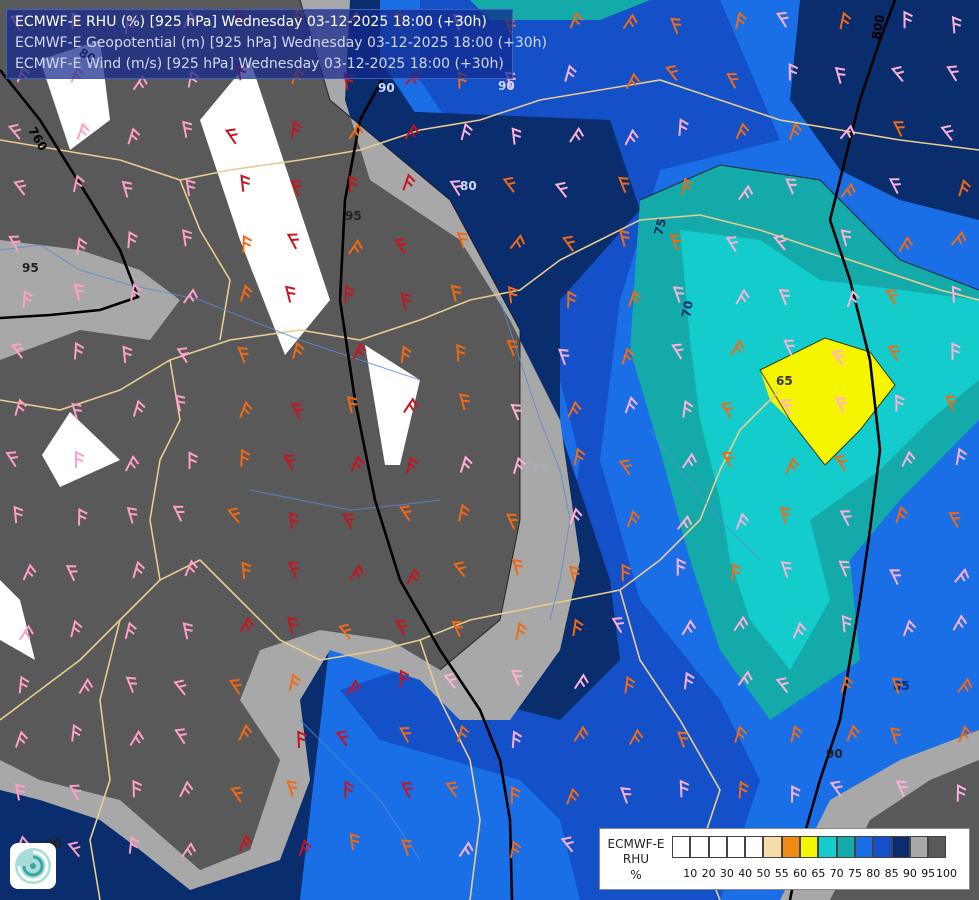 Image resolution: width=979 pixels, height=900 pixels. What do you see at coordinates (946, 873) in the screenshot?
I see `legend-tick-label: 100` at bounding box center [946, 873].